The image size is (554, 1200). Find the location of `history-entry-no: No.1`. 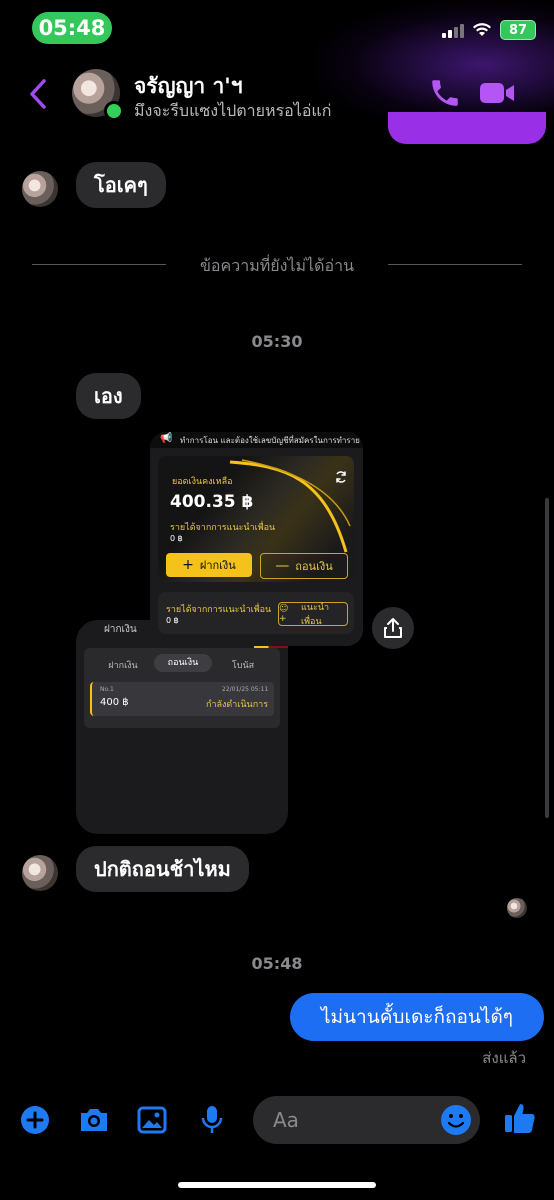

history-entry-no: No.1 is located at coordinates (107, 689).